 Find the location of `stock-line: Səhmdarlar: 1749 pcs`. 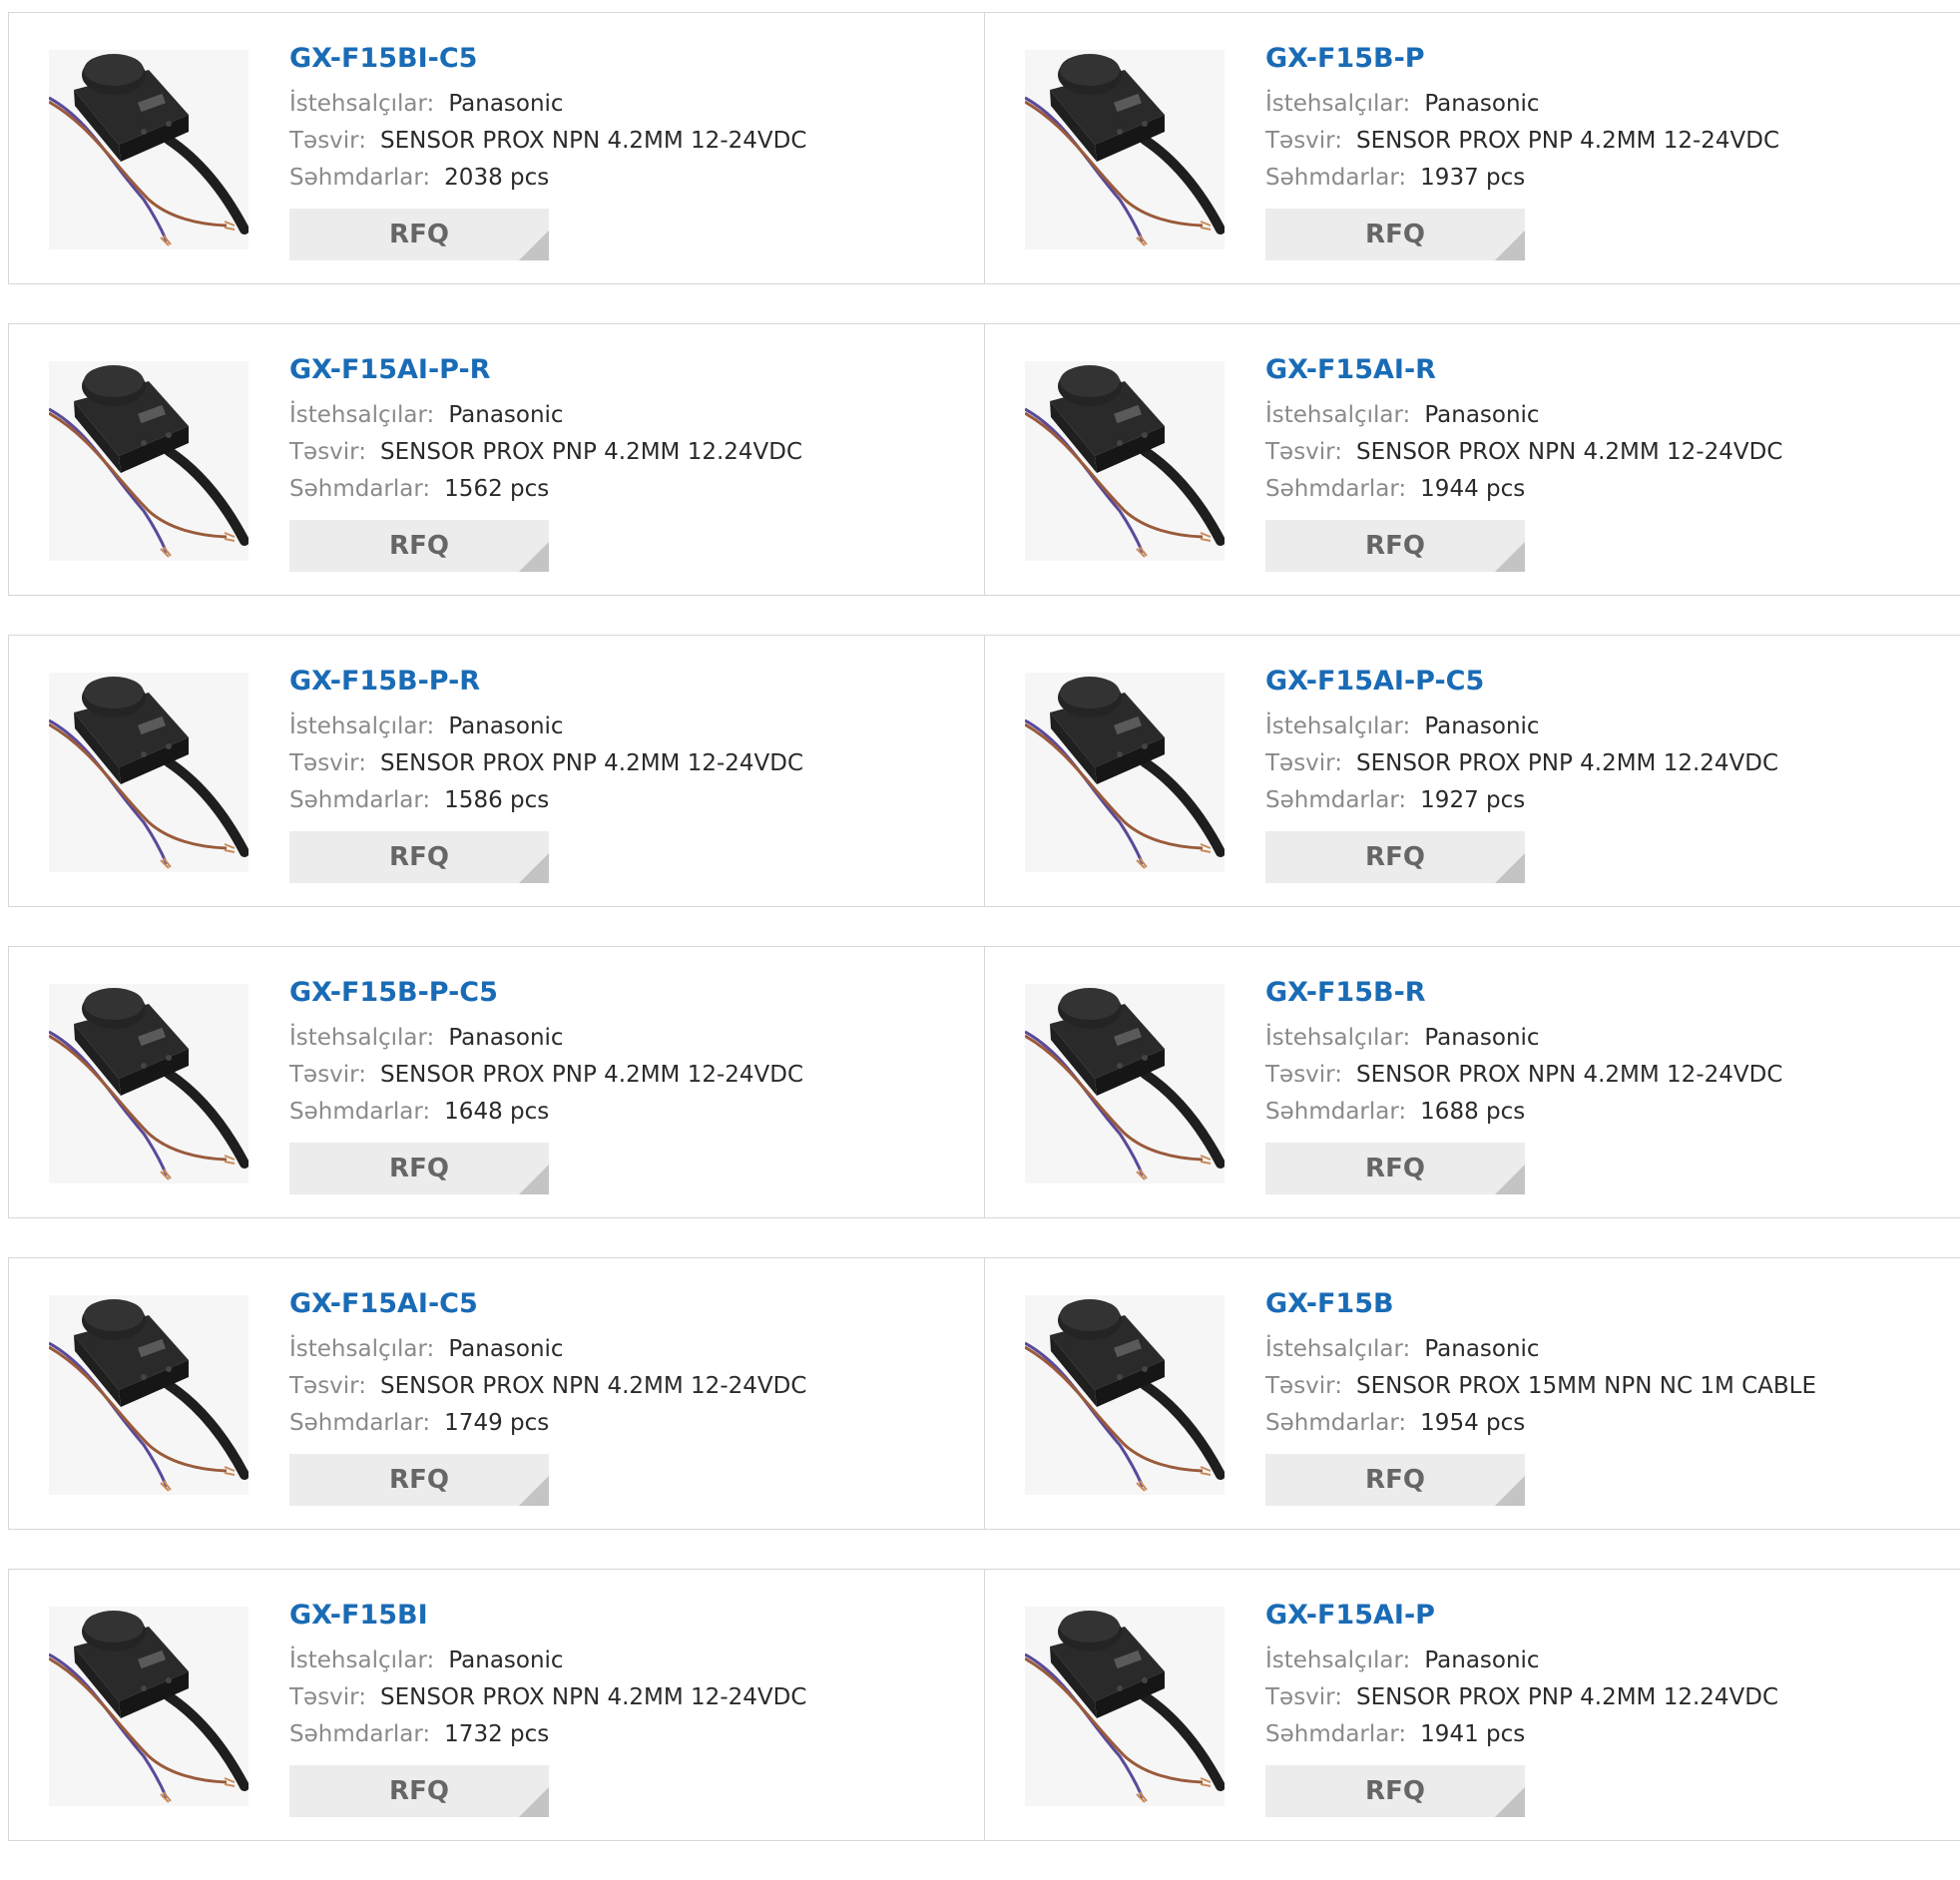

stock-line: Səhmdarlar: 1749 pcs is located at coordinates (547, 1424).